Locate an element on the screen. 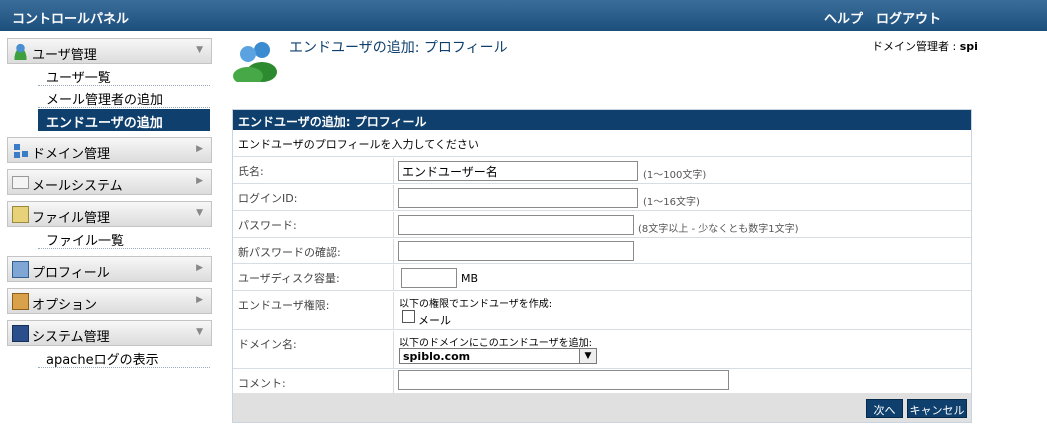 This screenshot has width=1047, height=441. login-id-input is located at coordinates (518, 198).